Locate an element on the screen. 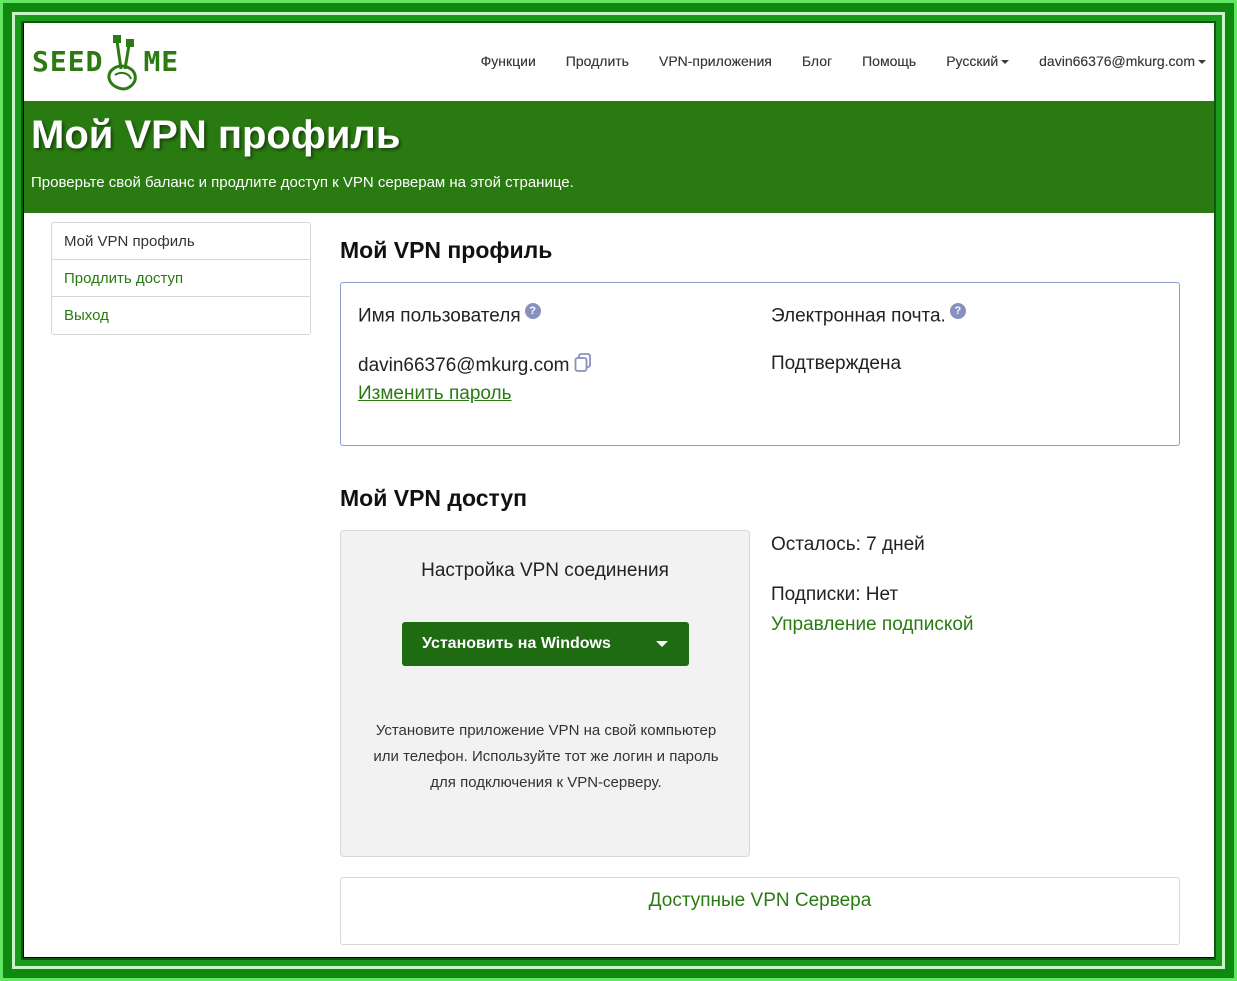 Image resolution: width=1237 pixels, height=981 pixels. sidebar-menu: Мой VPN профиль Продлить доступ Выход is located at coordinates (181, 278).